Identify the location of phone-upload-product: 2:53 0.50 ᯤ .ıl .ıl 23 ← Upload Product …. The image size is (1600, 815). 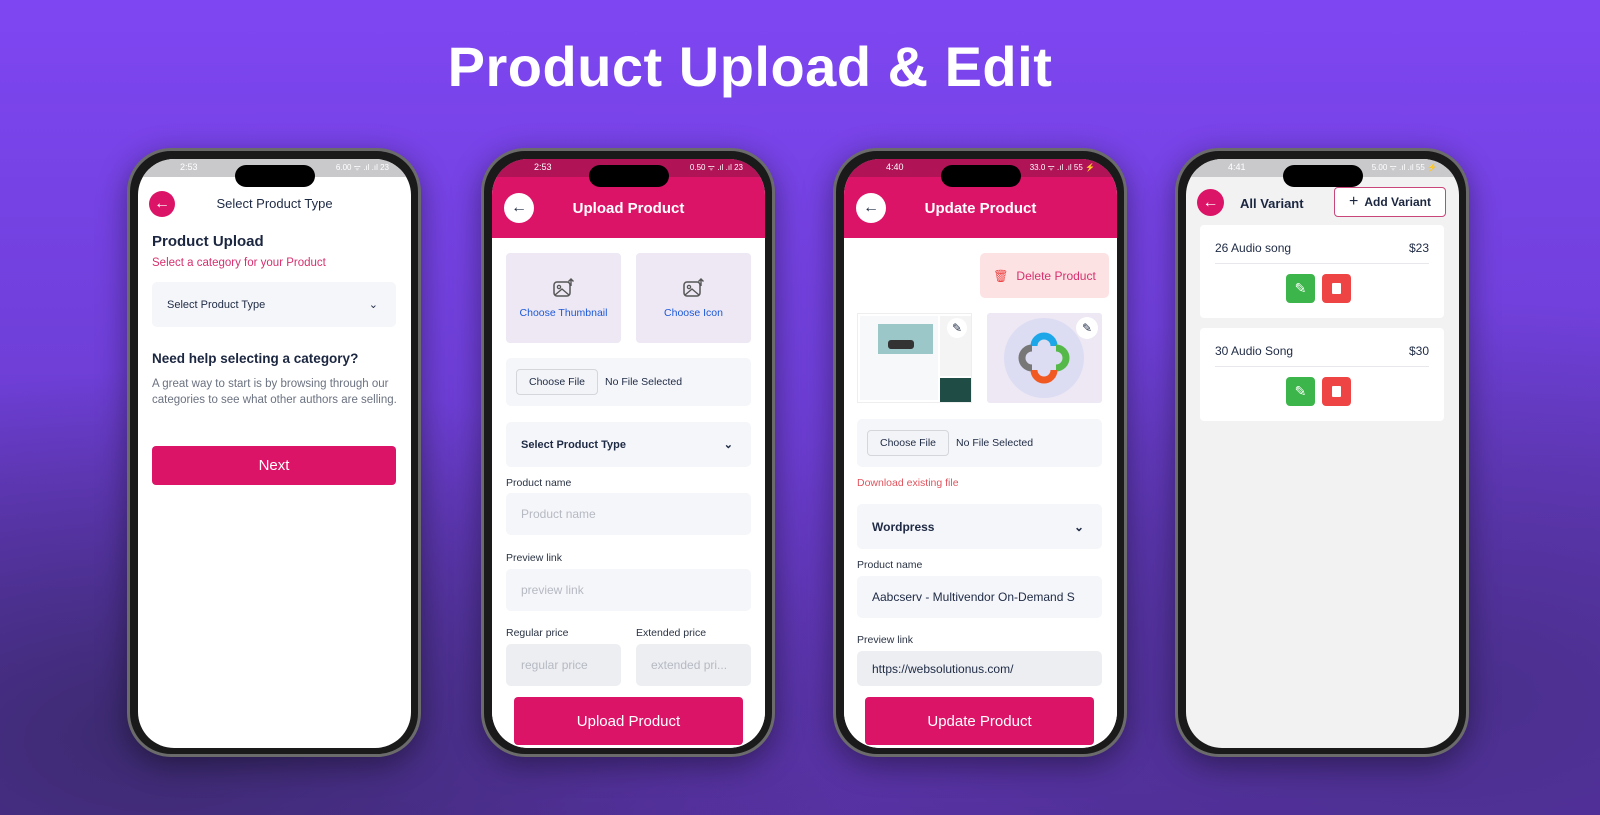
(628, 452).